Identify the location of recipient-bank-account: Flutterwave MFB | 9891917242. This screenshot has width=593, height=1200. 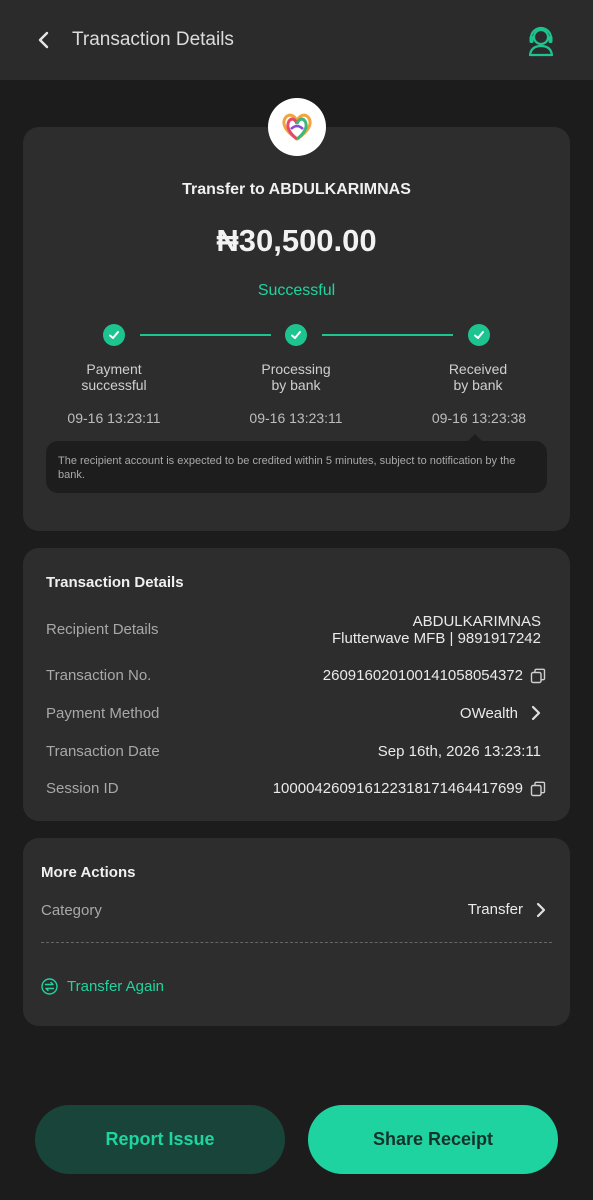
(436, 638).